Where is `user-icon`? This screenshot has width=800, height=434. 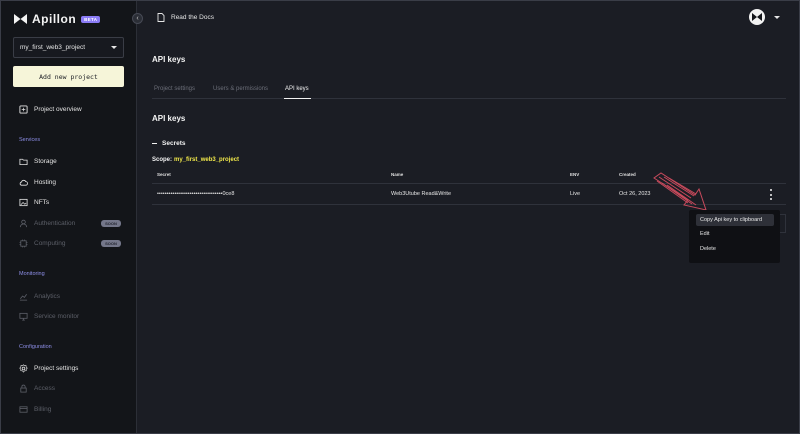
user-icon is located at coordinates (23, 223).